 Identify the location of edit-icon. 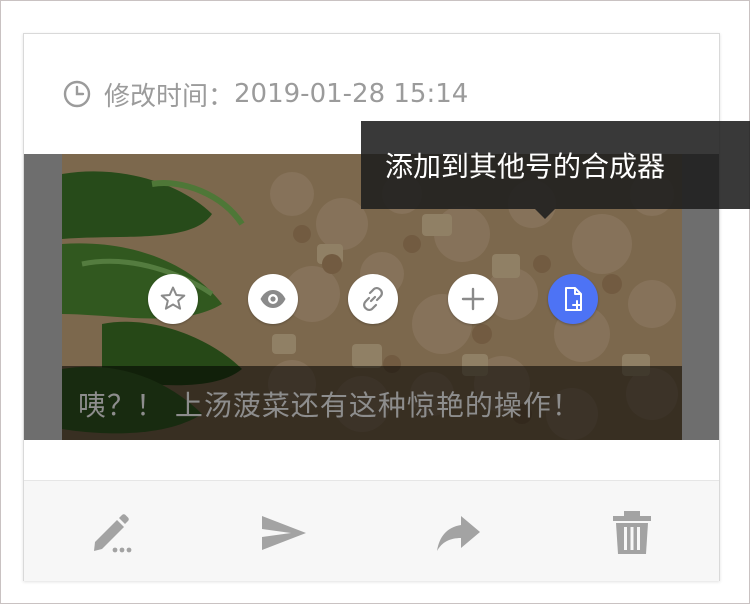
(113, 533).